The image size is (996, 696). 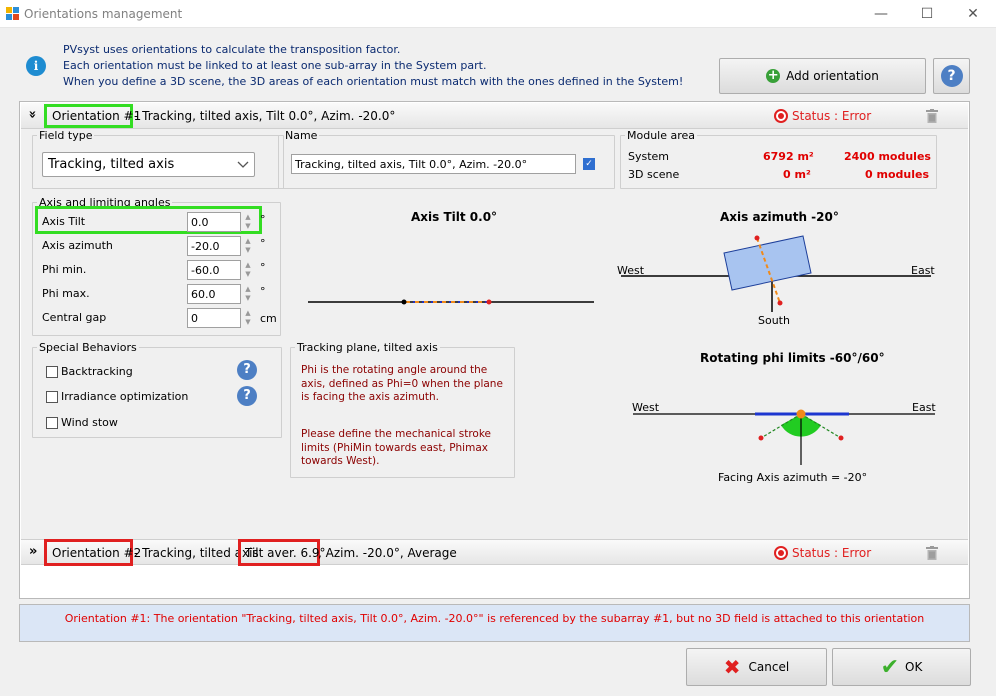 I want to click on irradiance-optimization-checkbox, so click(x=52, y=397).